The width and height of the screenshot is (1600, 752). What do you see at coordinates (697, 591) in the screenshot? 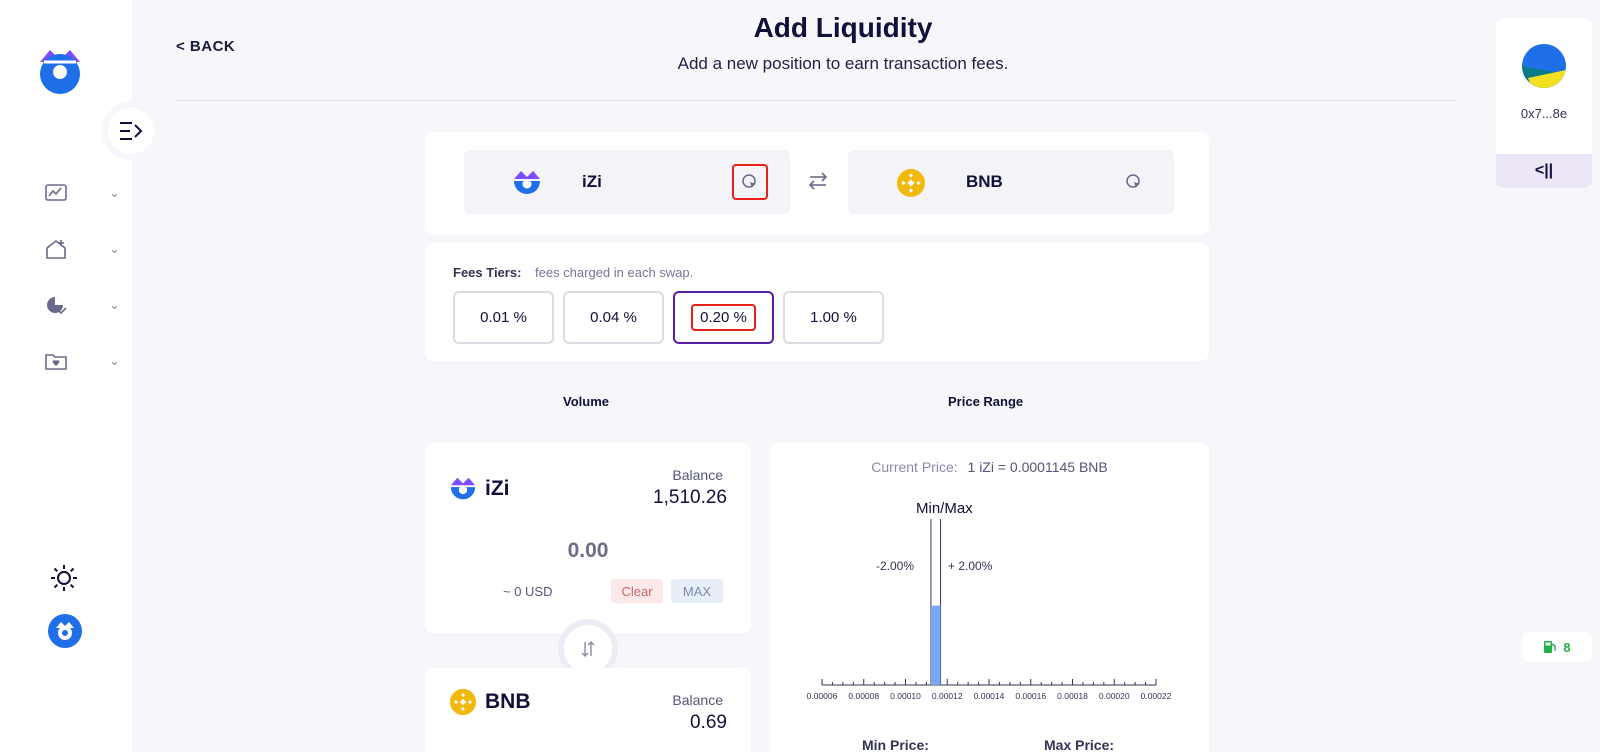
I see `max-button: MAX` at bounding box center [697, 591].